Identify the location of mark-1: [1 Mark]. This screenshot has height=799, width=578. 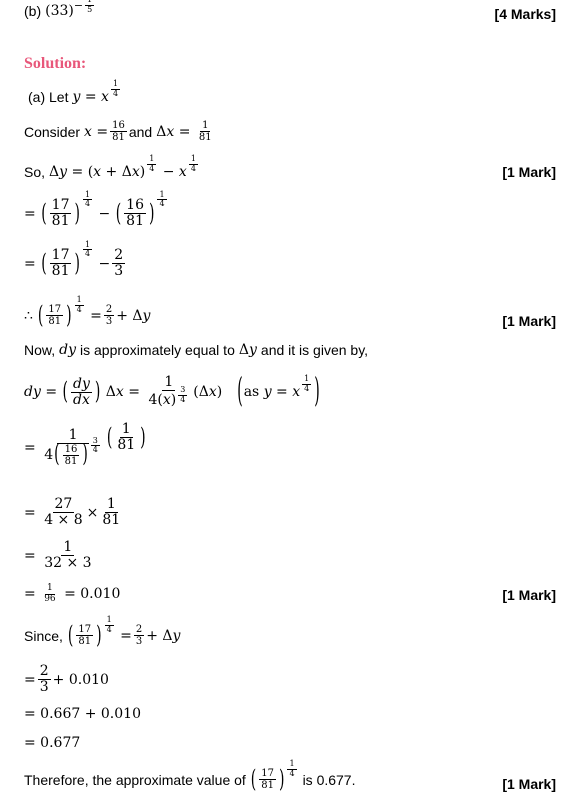
(529, 172).